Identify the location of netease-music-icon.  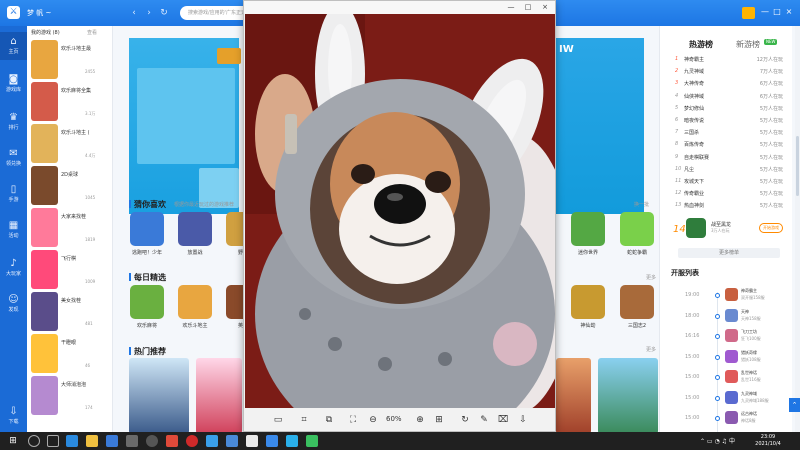
(192, 441).